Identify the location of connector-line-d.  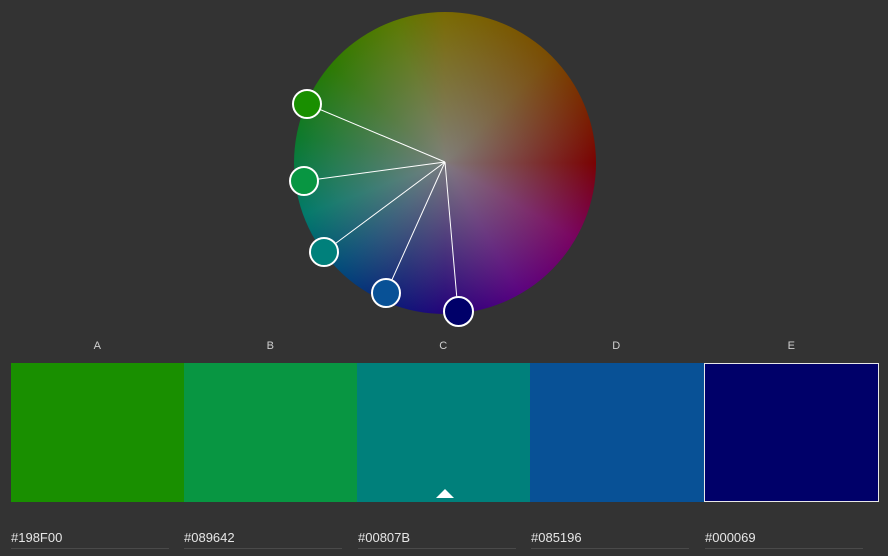
(415, 227).